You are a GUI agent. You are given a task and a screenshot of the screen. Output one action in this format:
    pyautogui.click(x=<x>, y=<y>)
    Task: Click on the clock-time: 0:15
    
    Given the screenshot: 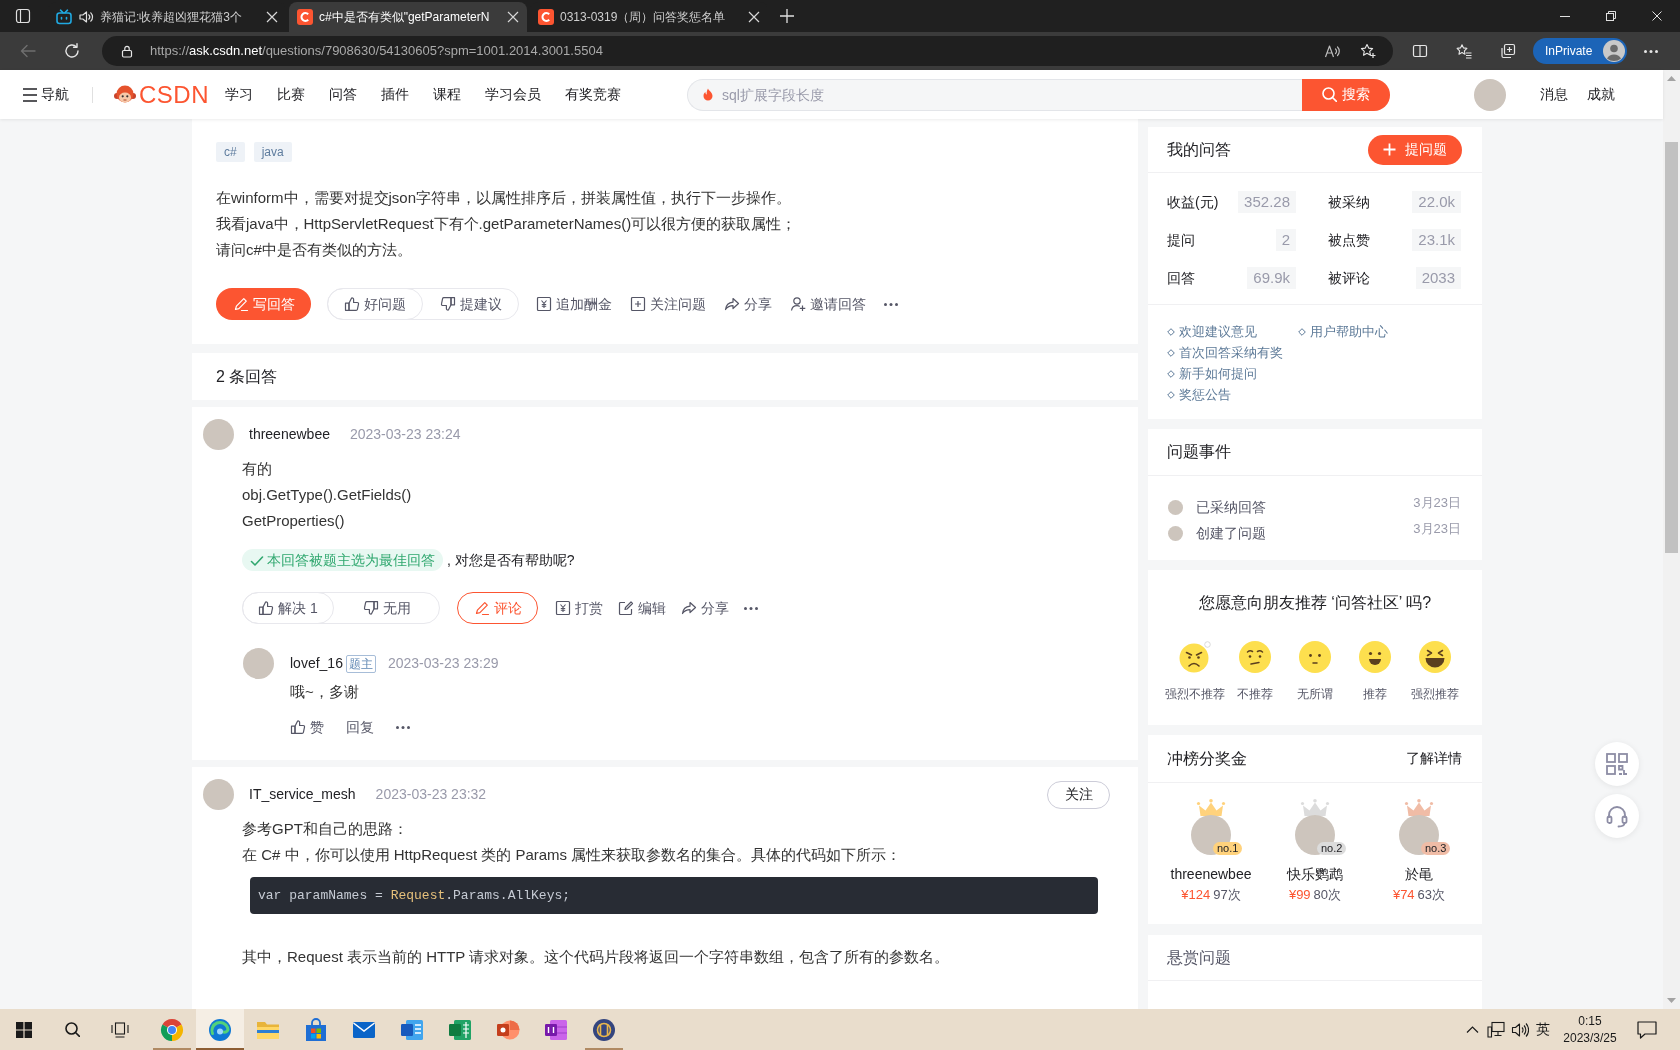 What is the action you would take?
    pyautogui.click(x=1590, y=1021)
    